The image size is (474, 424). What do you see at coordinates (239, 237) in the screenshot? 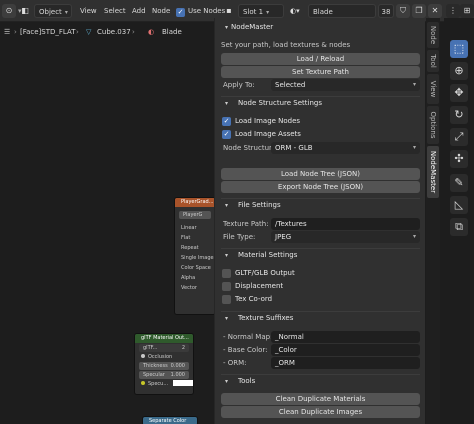
I see `file-type-label: File Type:` at bounding box center [239, 237].